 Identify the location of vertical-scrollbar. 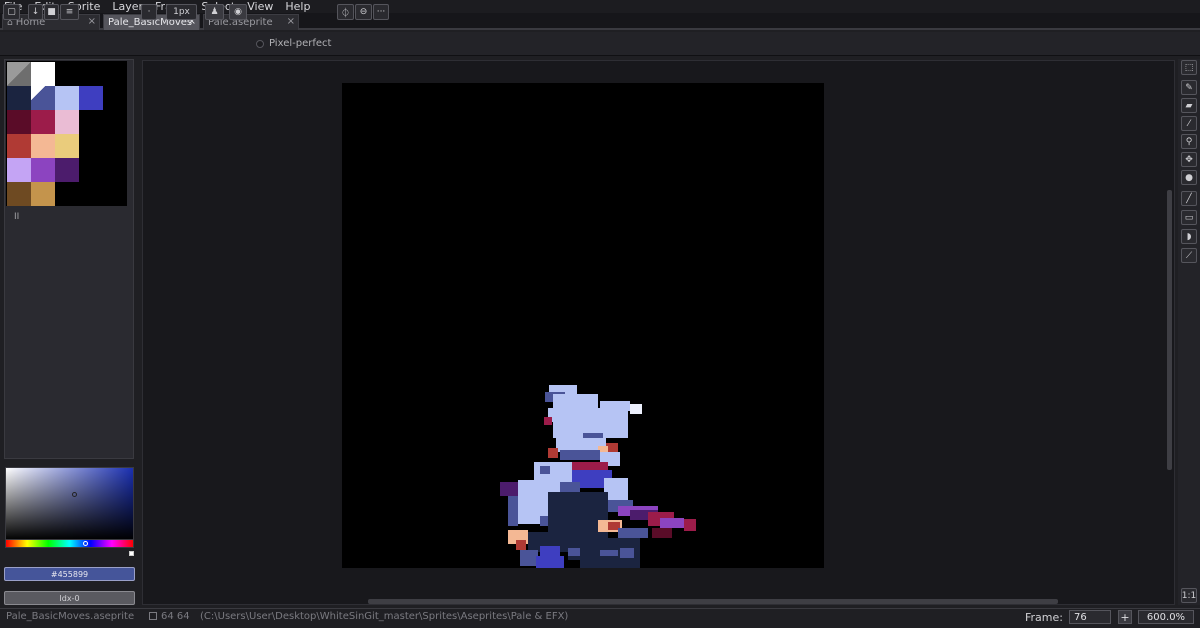
(1169, 330).